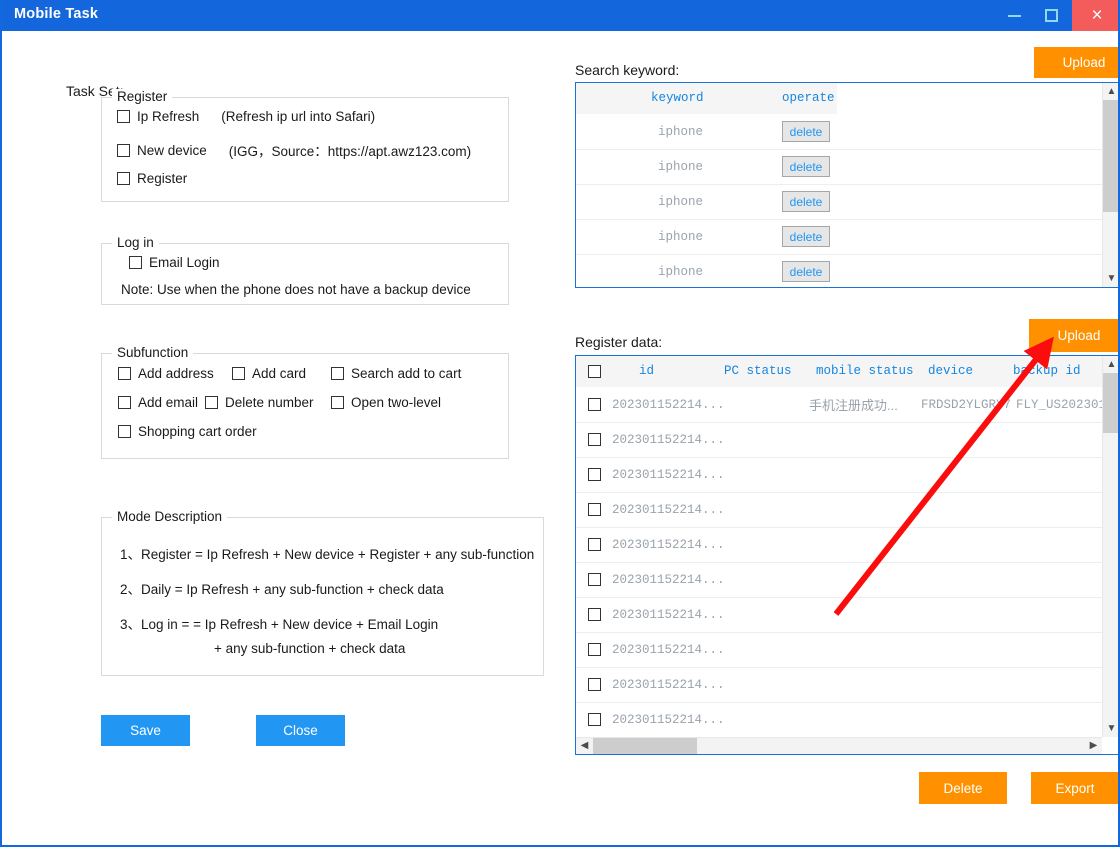 This screenshot has height=847, width=1120. I want to click on checkbox-label: Add email, so click(168, 402).